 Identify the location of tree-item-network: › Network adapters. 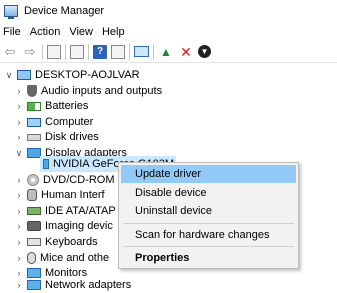
(73, 285).